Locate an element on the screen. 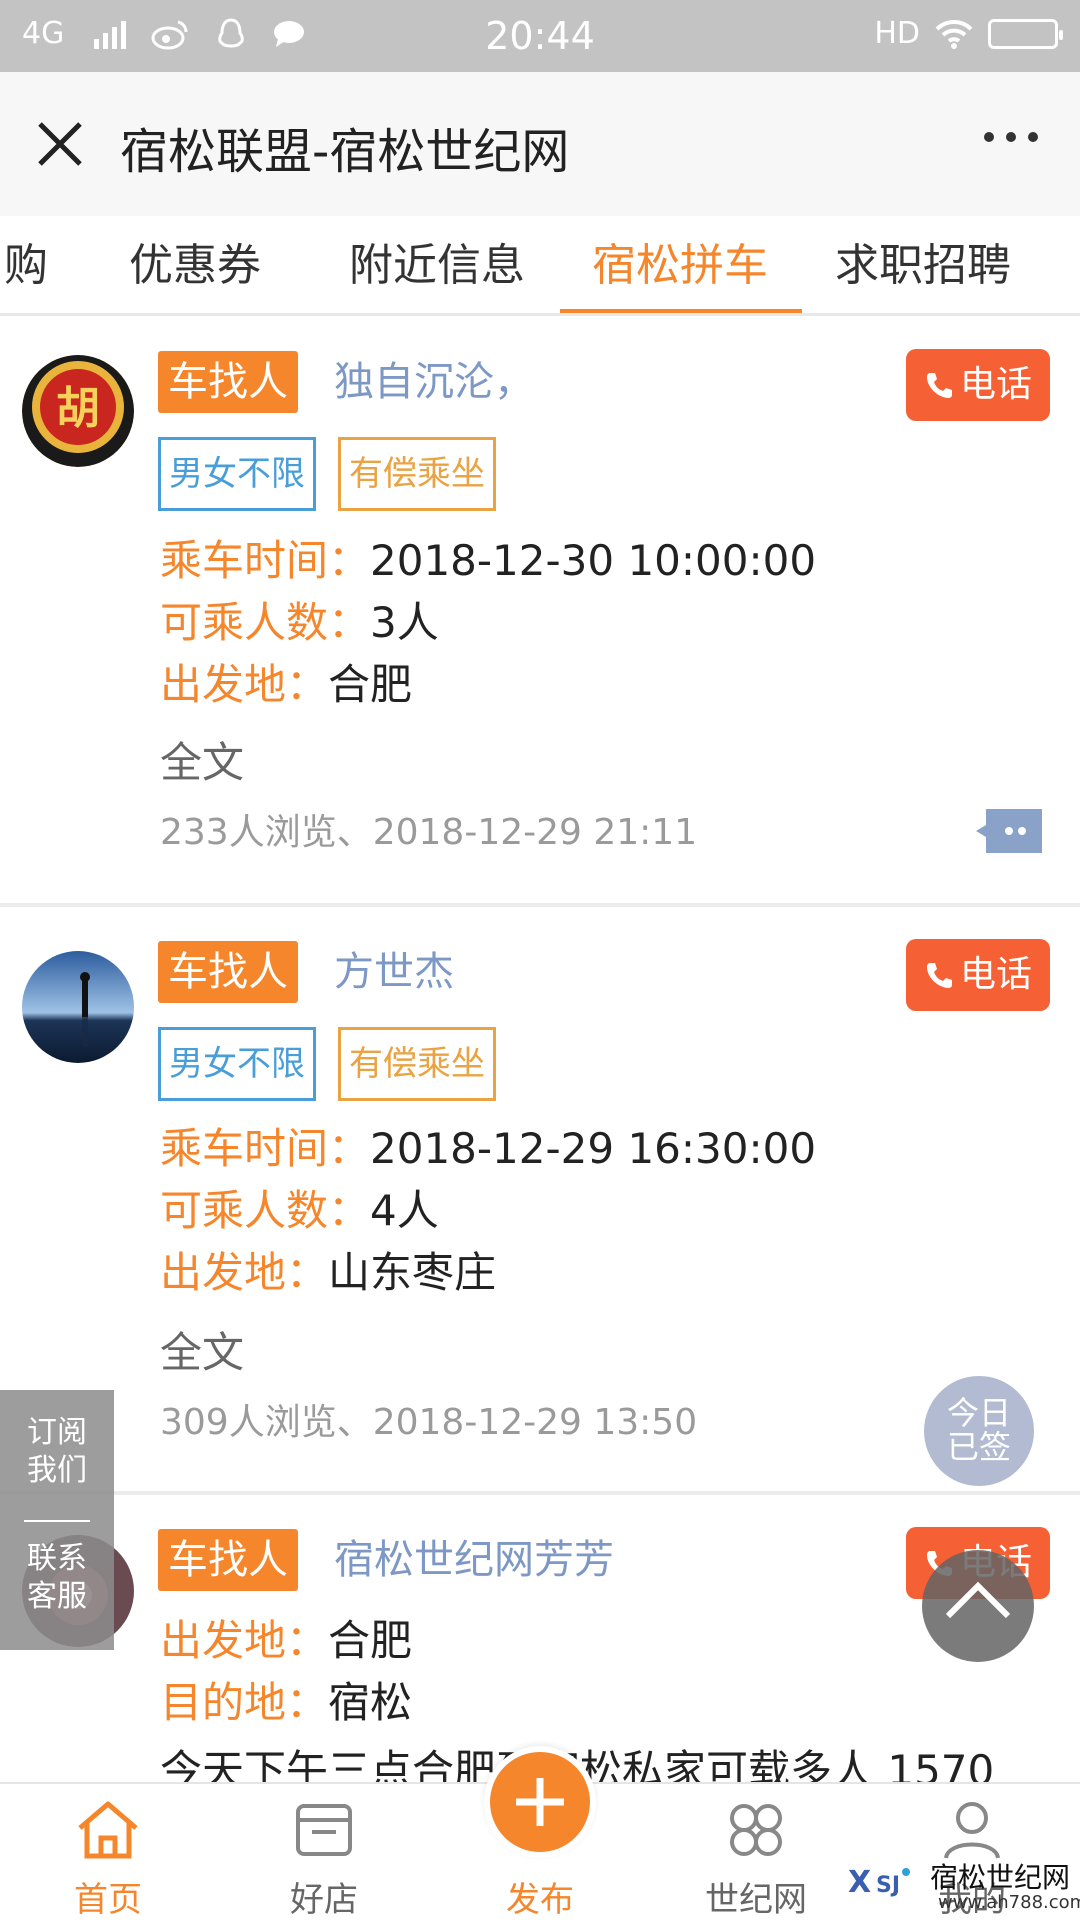 The width and height of the screenshot is (1080, 1922). nav-century-net: 世纪网 is located at coordinates (756, 1853).